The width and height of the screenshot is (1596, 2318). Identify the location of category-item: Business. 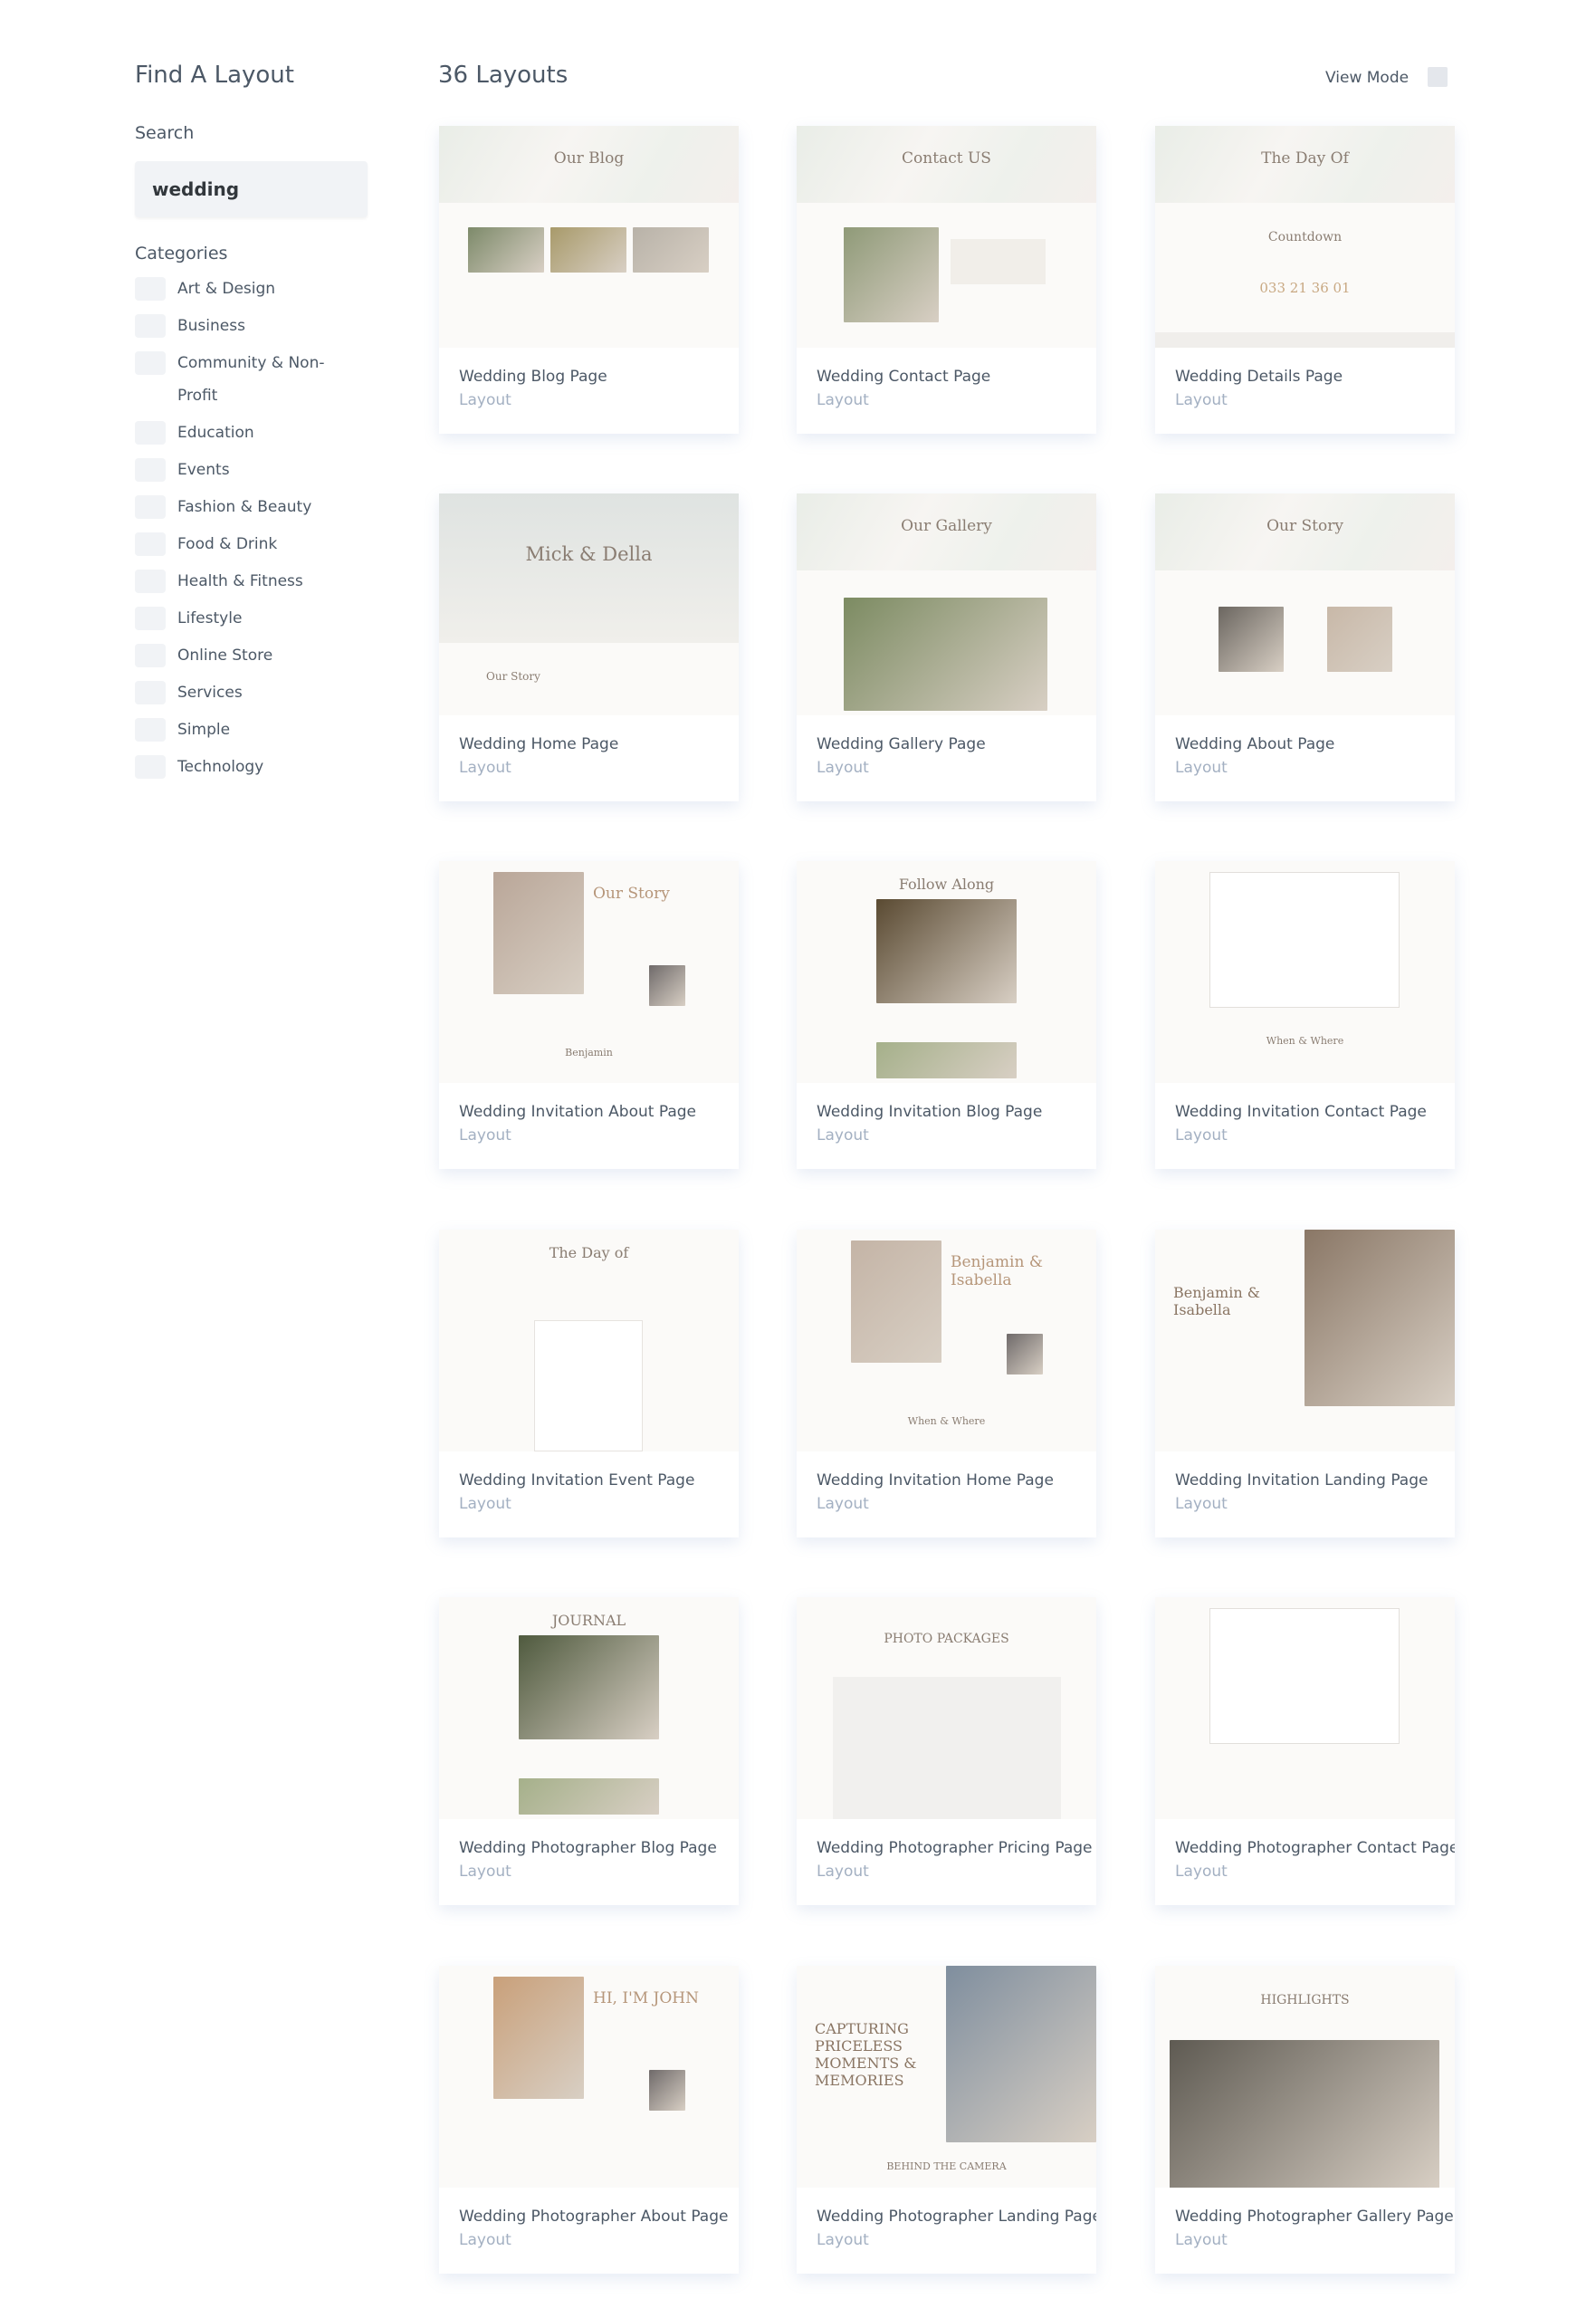
(270, 328).